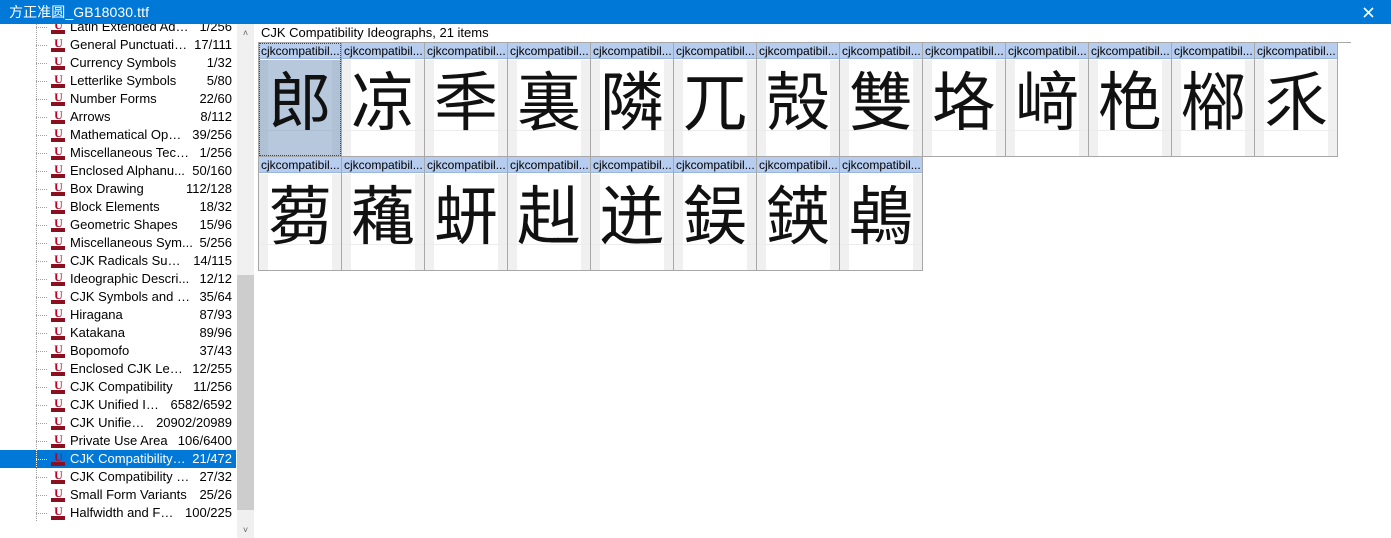  I want to click on glyph-character: 鍈, so click(798, 218).